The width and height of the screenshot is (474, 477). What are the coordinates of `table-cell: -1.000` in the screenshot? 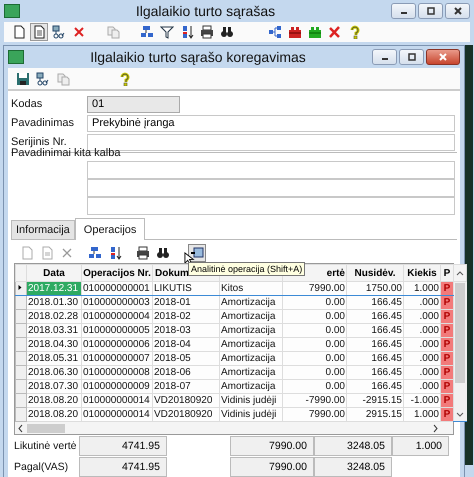 It's located at (422, 401).